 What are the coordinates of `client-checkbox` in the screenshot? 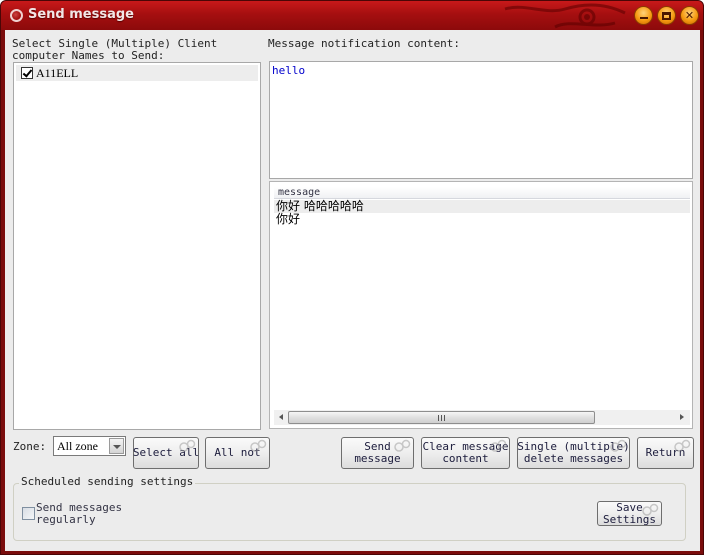 It's located at (27, 73).